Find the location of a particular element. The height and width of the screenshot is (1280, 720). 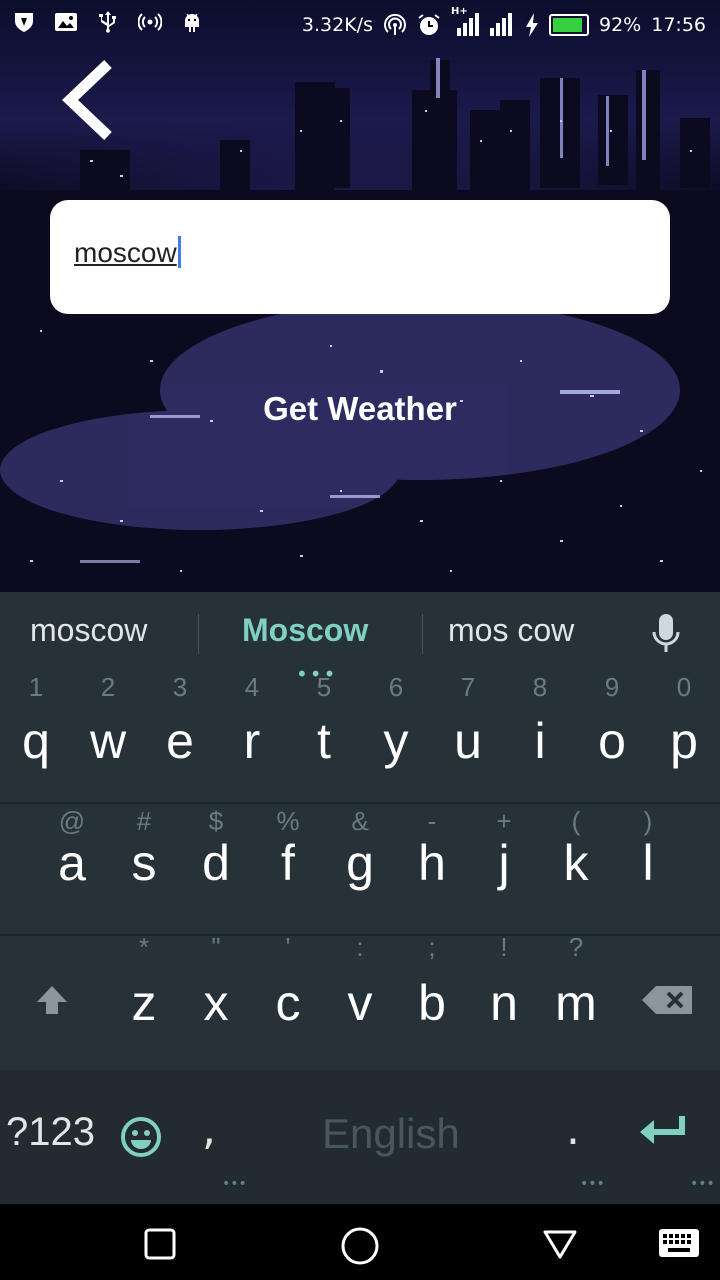

key-7: i is located at coordinates (540, 741).